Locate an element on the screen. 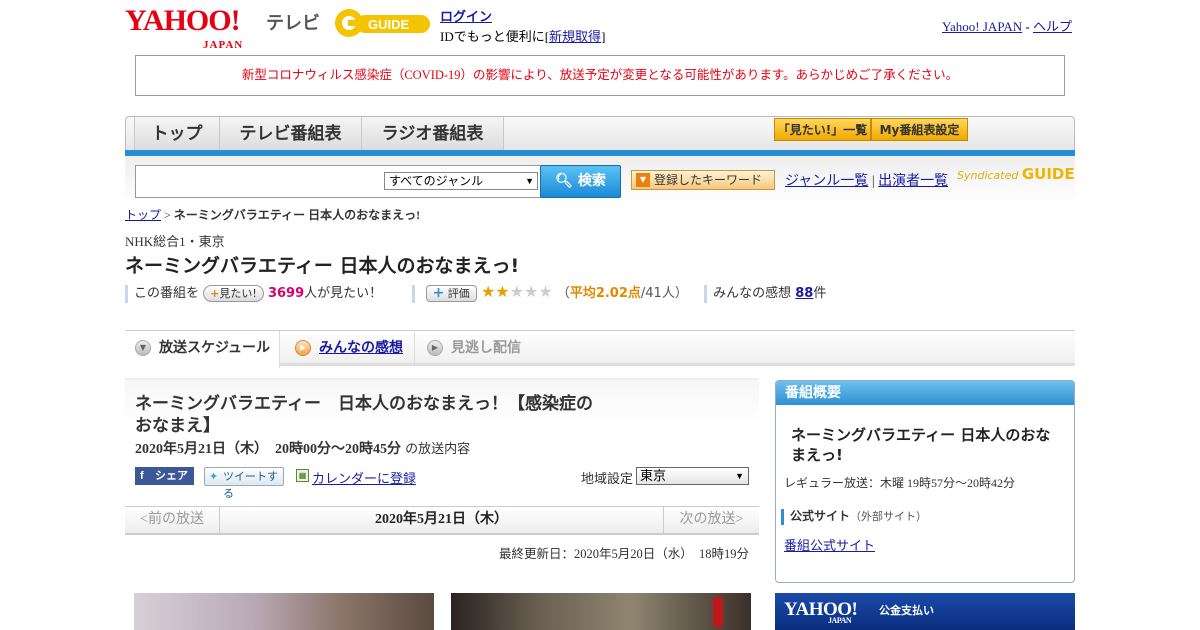 This screenshot has width=1200, height=630. gguide-logo: GUIDE is located at coordinates (383, 23).